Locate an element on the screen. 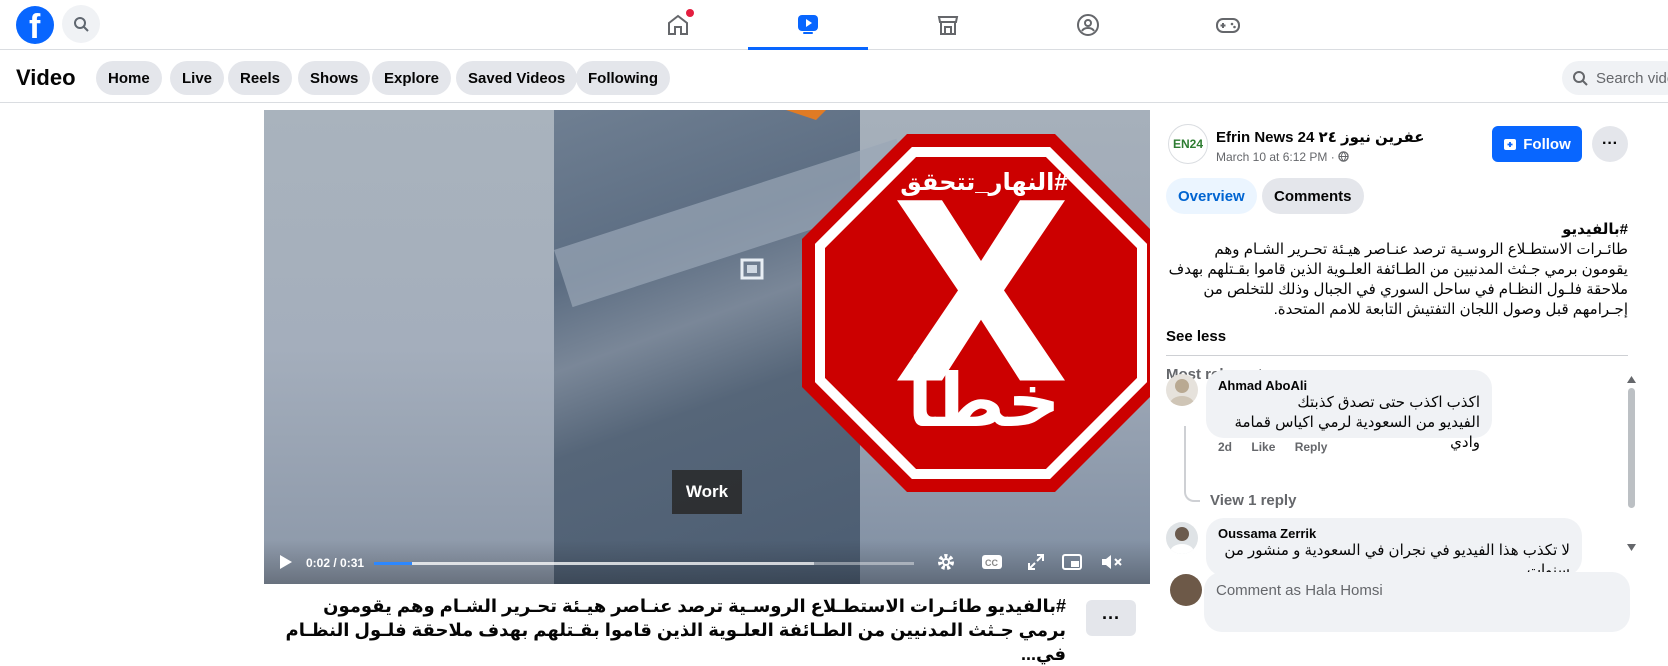 The image size is (1668, 666). scroll-down-icon is located at coordinates (1631, 547).